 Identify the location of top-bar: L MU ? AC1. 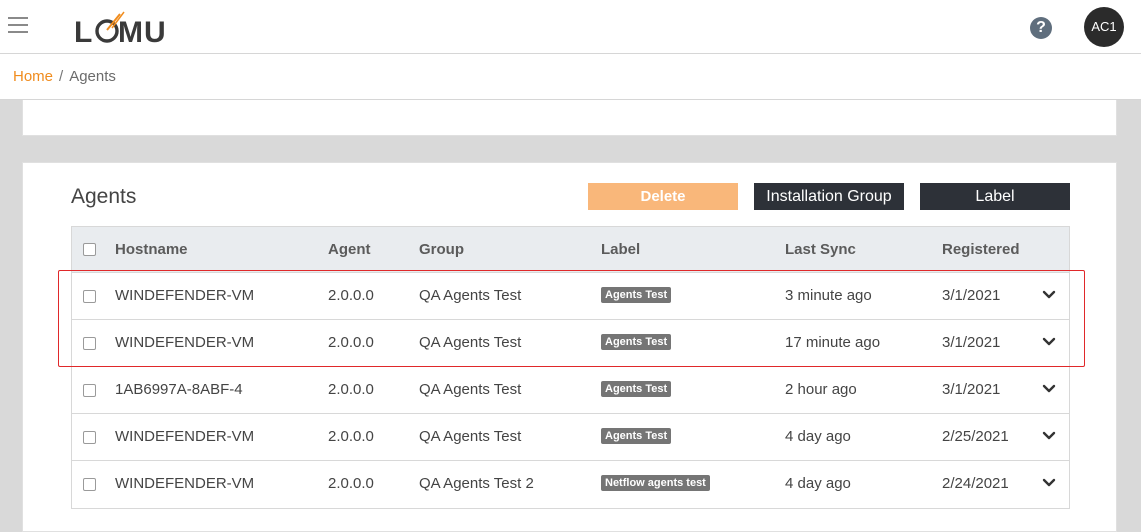
(570, 27).